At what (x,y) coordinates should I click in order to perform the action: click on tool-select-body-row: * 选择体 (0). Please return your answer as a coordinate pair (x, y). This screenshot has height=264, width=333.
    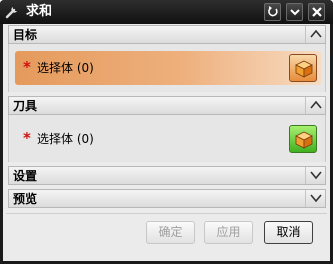
    Looking at the image, I should click on (168, 139).